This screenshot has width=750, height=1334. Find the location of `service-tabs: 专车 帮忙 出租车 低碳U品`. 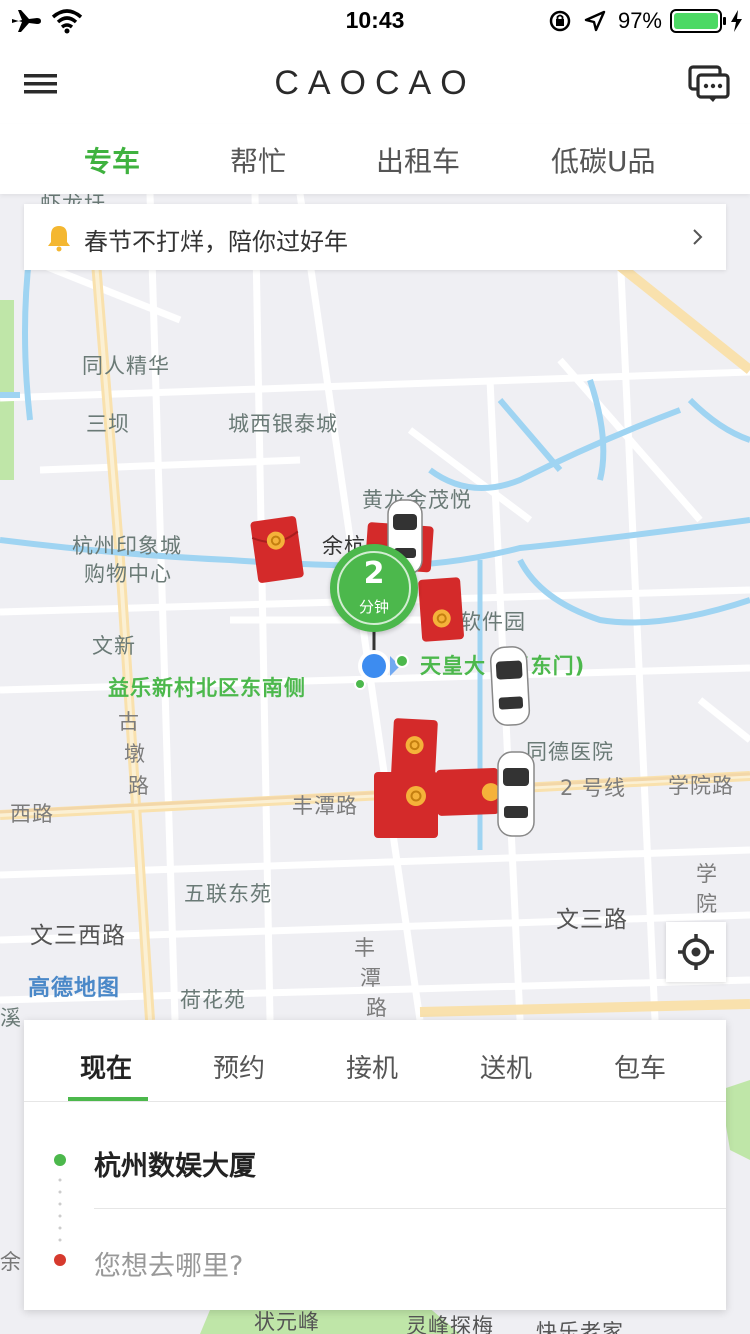

service-tabs: 专车 帮忙 出租车 低碳U品 is located at coordinates (375, 159).